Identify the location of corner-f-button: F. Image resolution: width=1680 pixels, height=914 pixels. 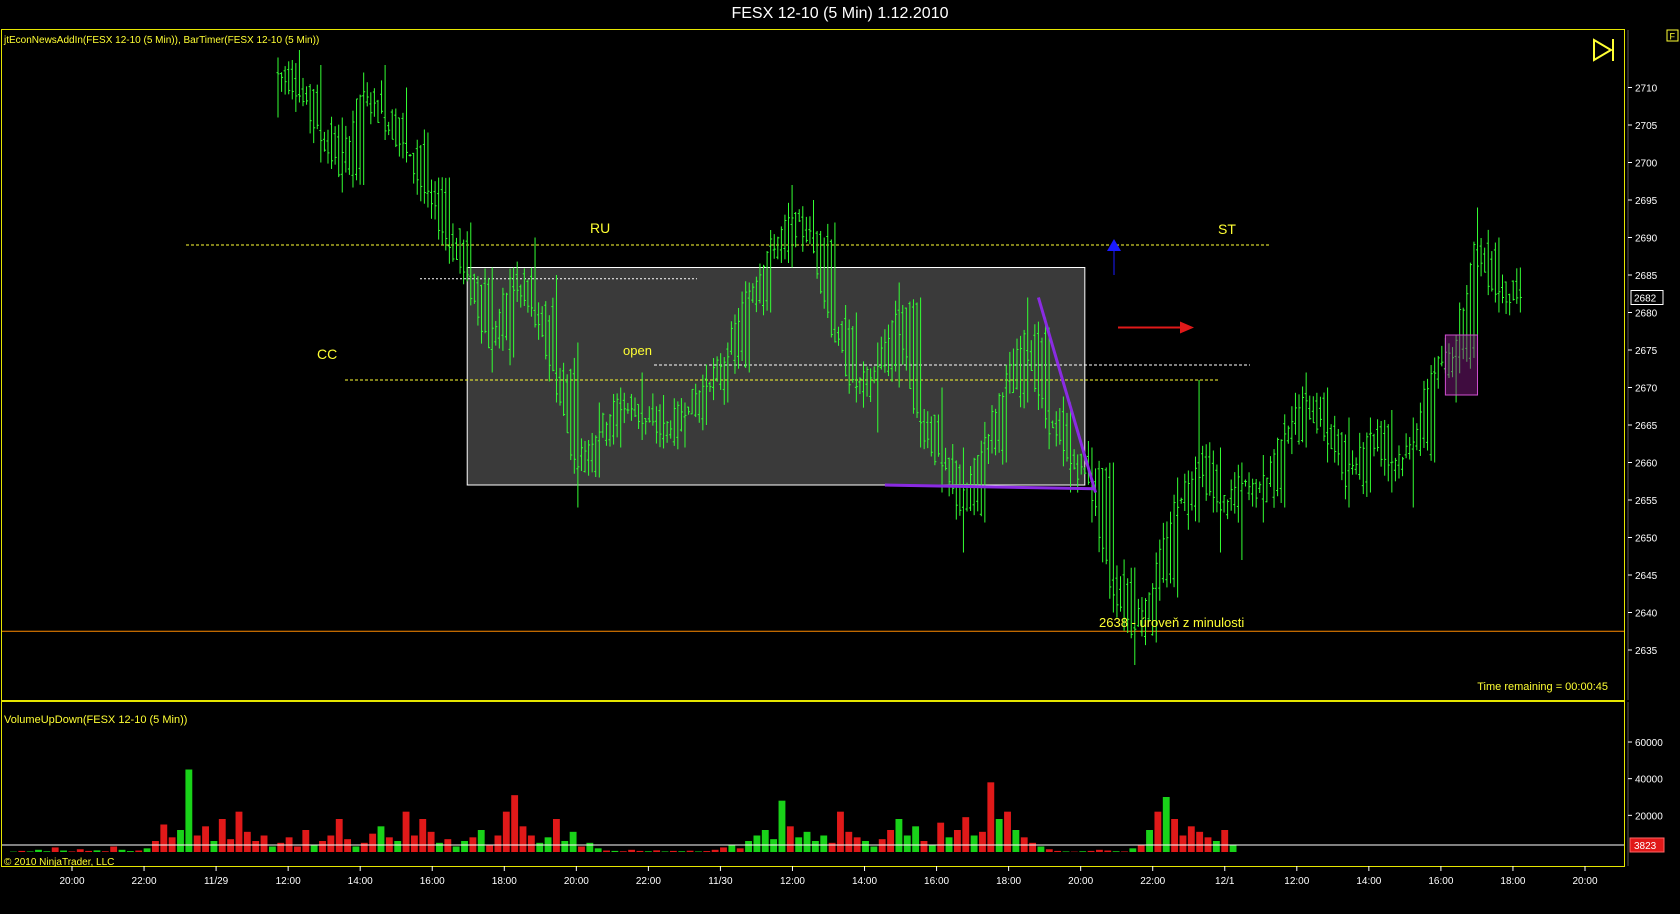
(1672, 35).